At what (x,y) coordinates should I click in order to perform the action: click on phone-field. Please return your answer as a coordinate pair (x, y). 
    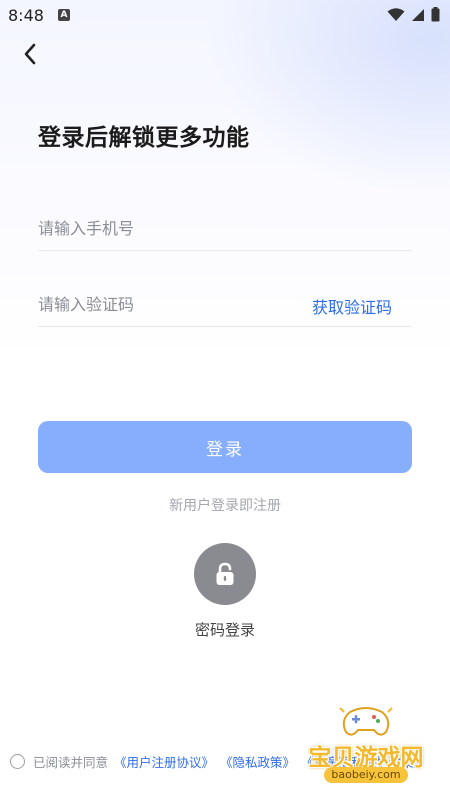
    Looking at the image, I should click on (225, 227).